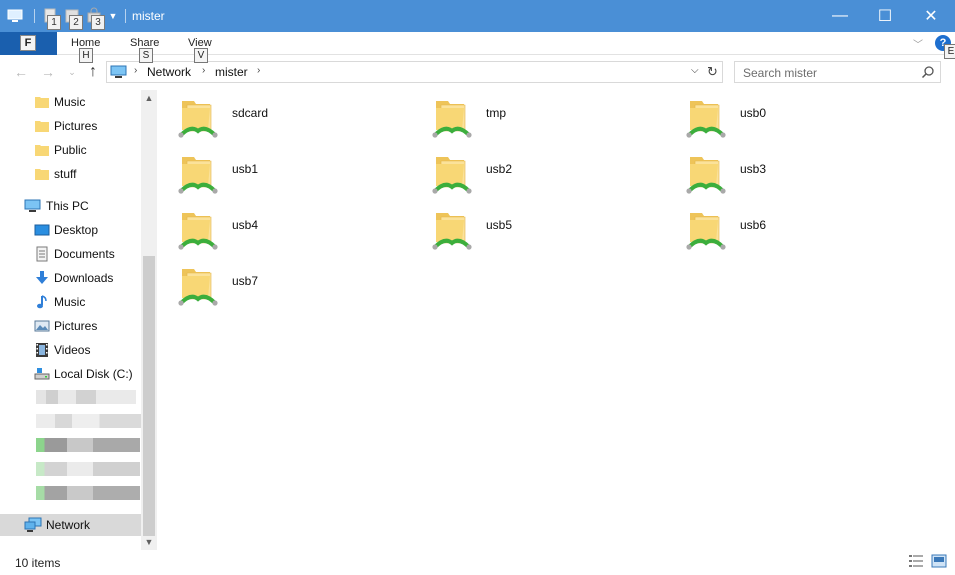 The image size is (955, 575). I want to click on nav-item-stuff-folder: stuff, so click(71, 174).